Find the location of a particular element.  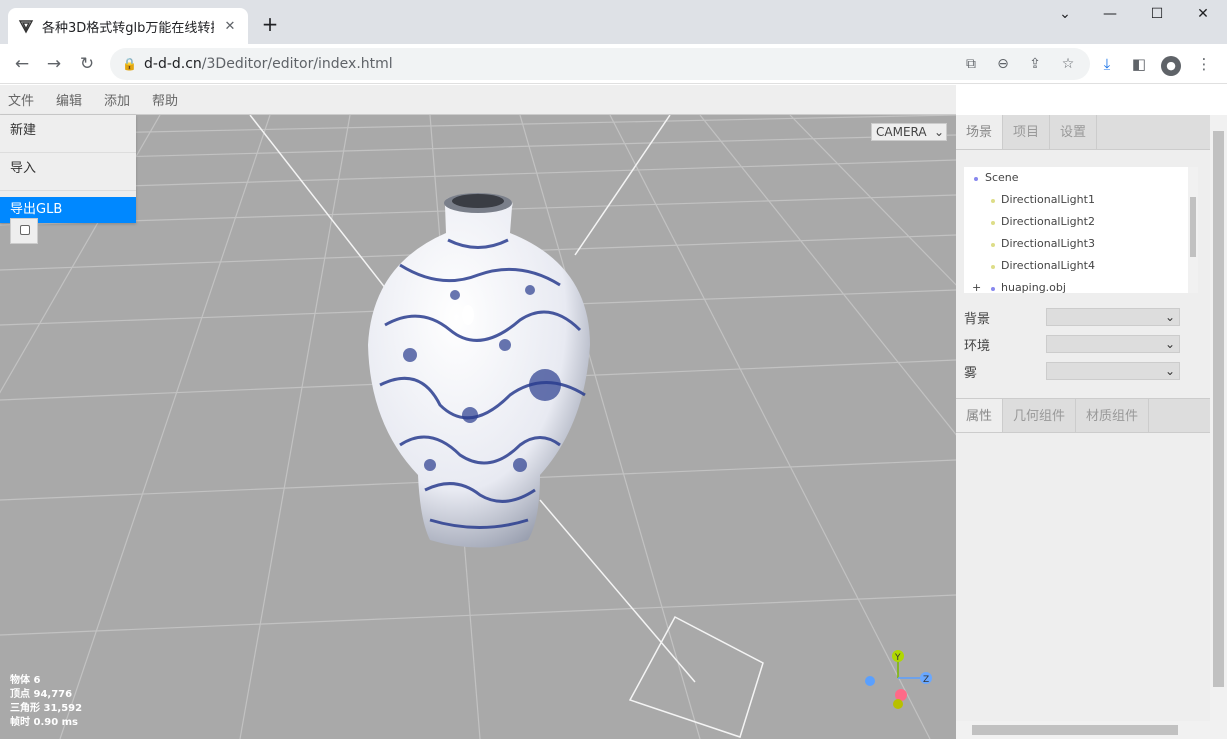

prop-label-environment: 环境 is located at coordinates (977, 346).